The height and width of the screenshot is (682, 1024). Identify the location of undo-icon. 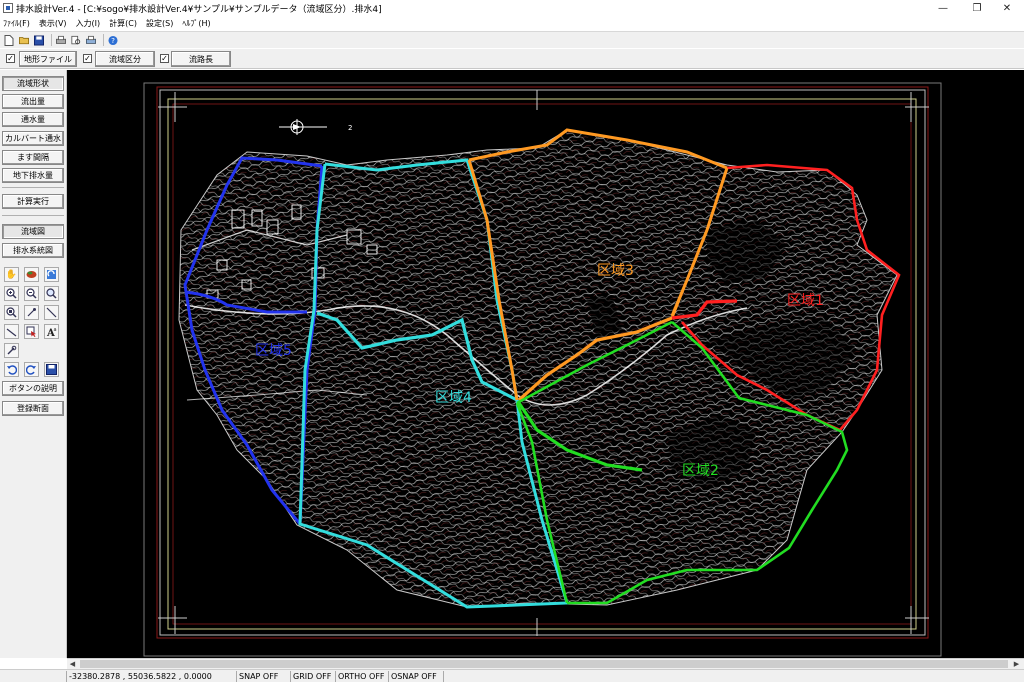
(11, 369).